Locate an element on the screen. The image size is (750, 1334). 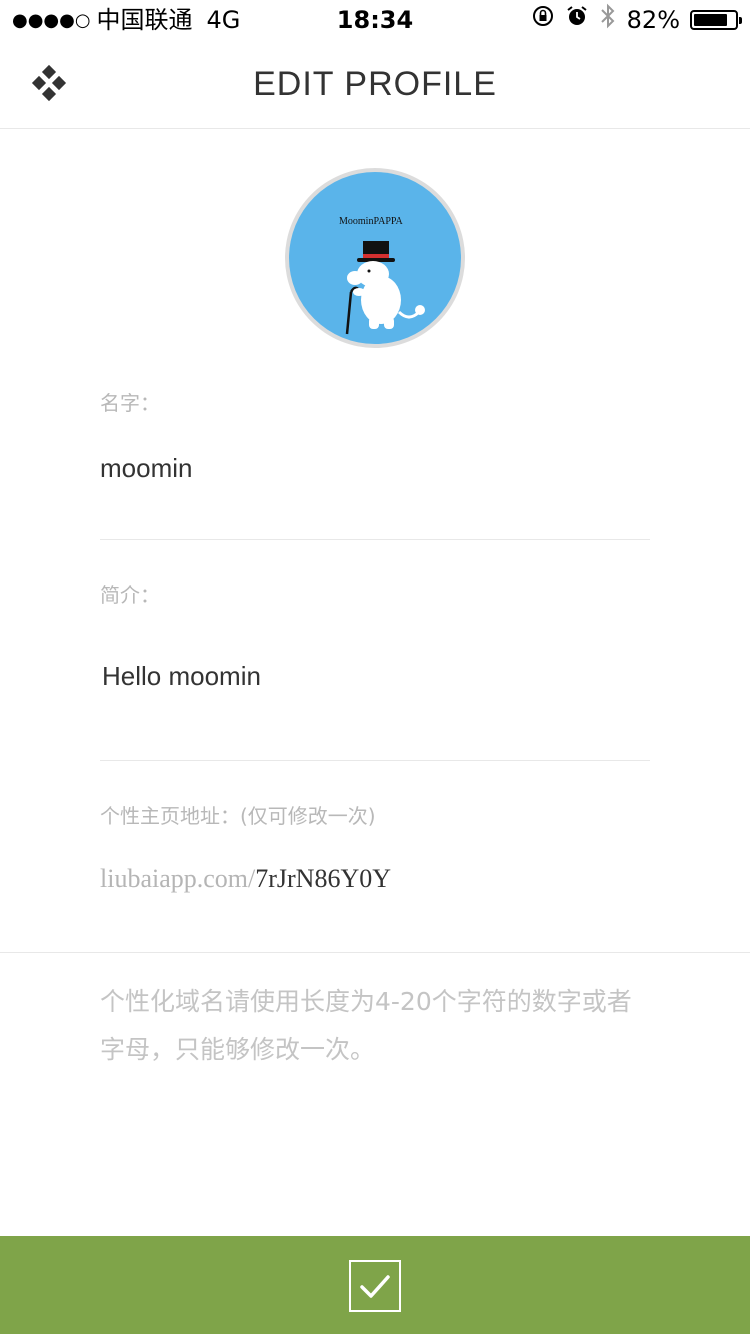
url-label: 个性主页地址：(仅可修改一次) is located at coordinates (238, 816).